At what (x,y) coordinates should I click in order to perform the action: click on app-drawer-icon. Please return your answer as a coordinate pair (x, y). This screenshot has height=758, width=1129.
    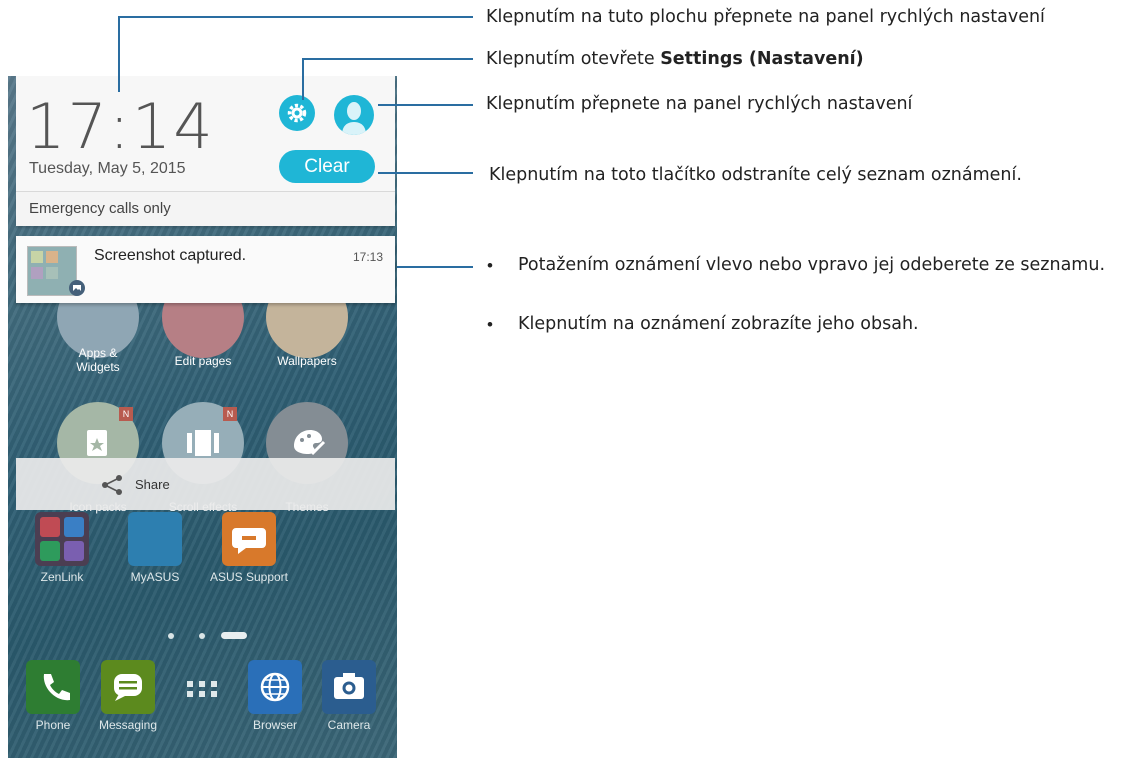
    Looking at the image, I should click on (203, 689).